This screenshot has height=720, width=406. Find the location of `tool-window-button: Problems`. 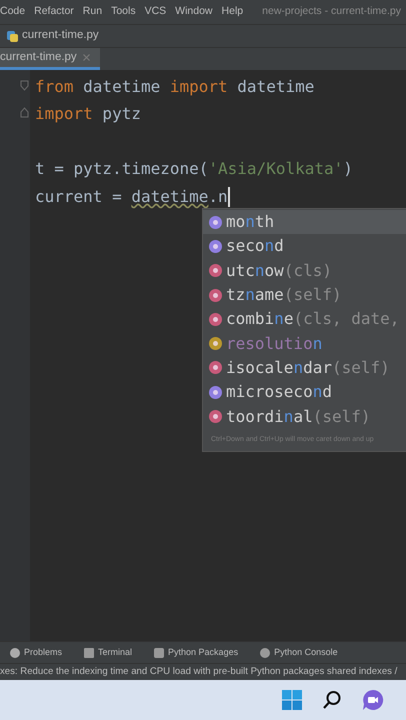

tool-window-button: Problems is located at coordinates (36, 653).